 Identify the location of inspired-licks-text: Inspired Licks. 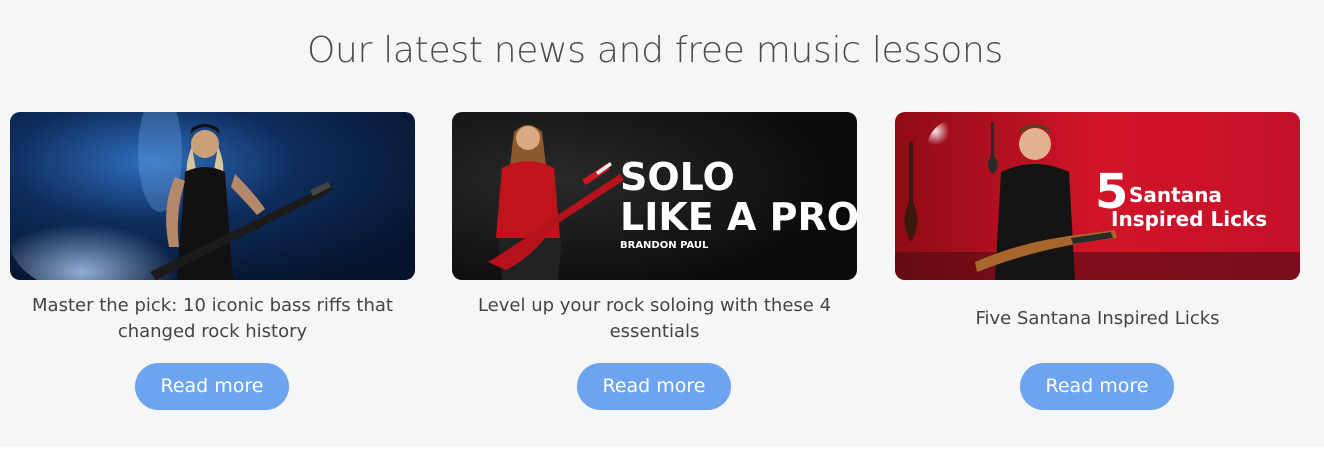
(1189, 219).